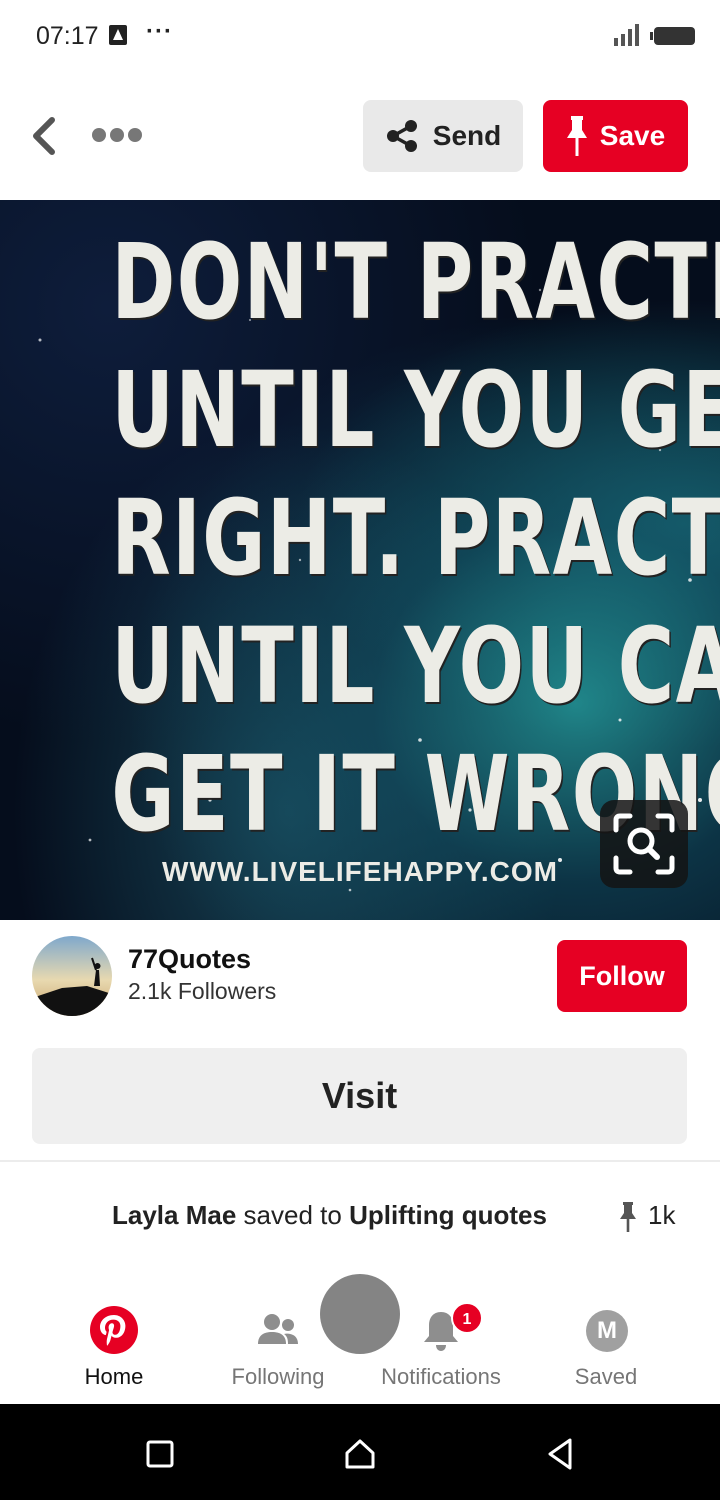 This screenshot has width=720, height=1500. I want to click on creator-section: 77Quotes 2.1k Followers Follow, so click(360, 980).